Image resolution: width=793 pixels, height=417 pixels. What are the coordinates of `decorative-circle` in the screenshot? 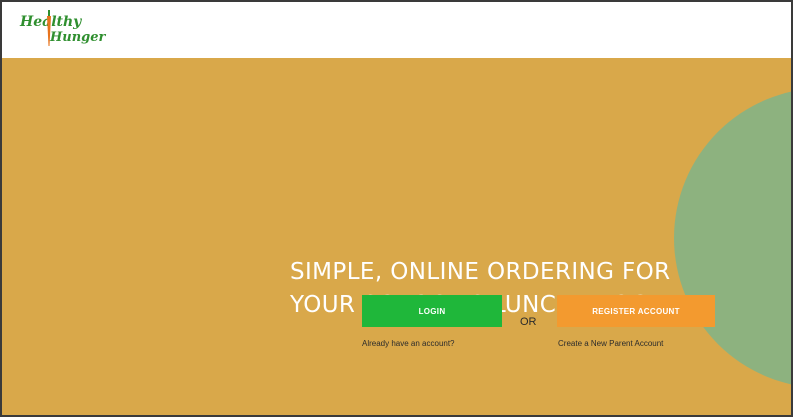 It's located at (732, 238).